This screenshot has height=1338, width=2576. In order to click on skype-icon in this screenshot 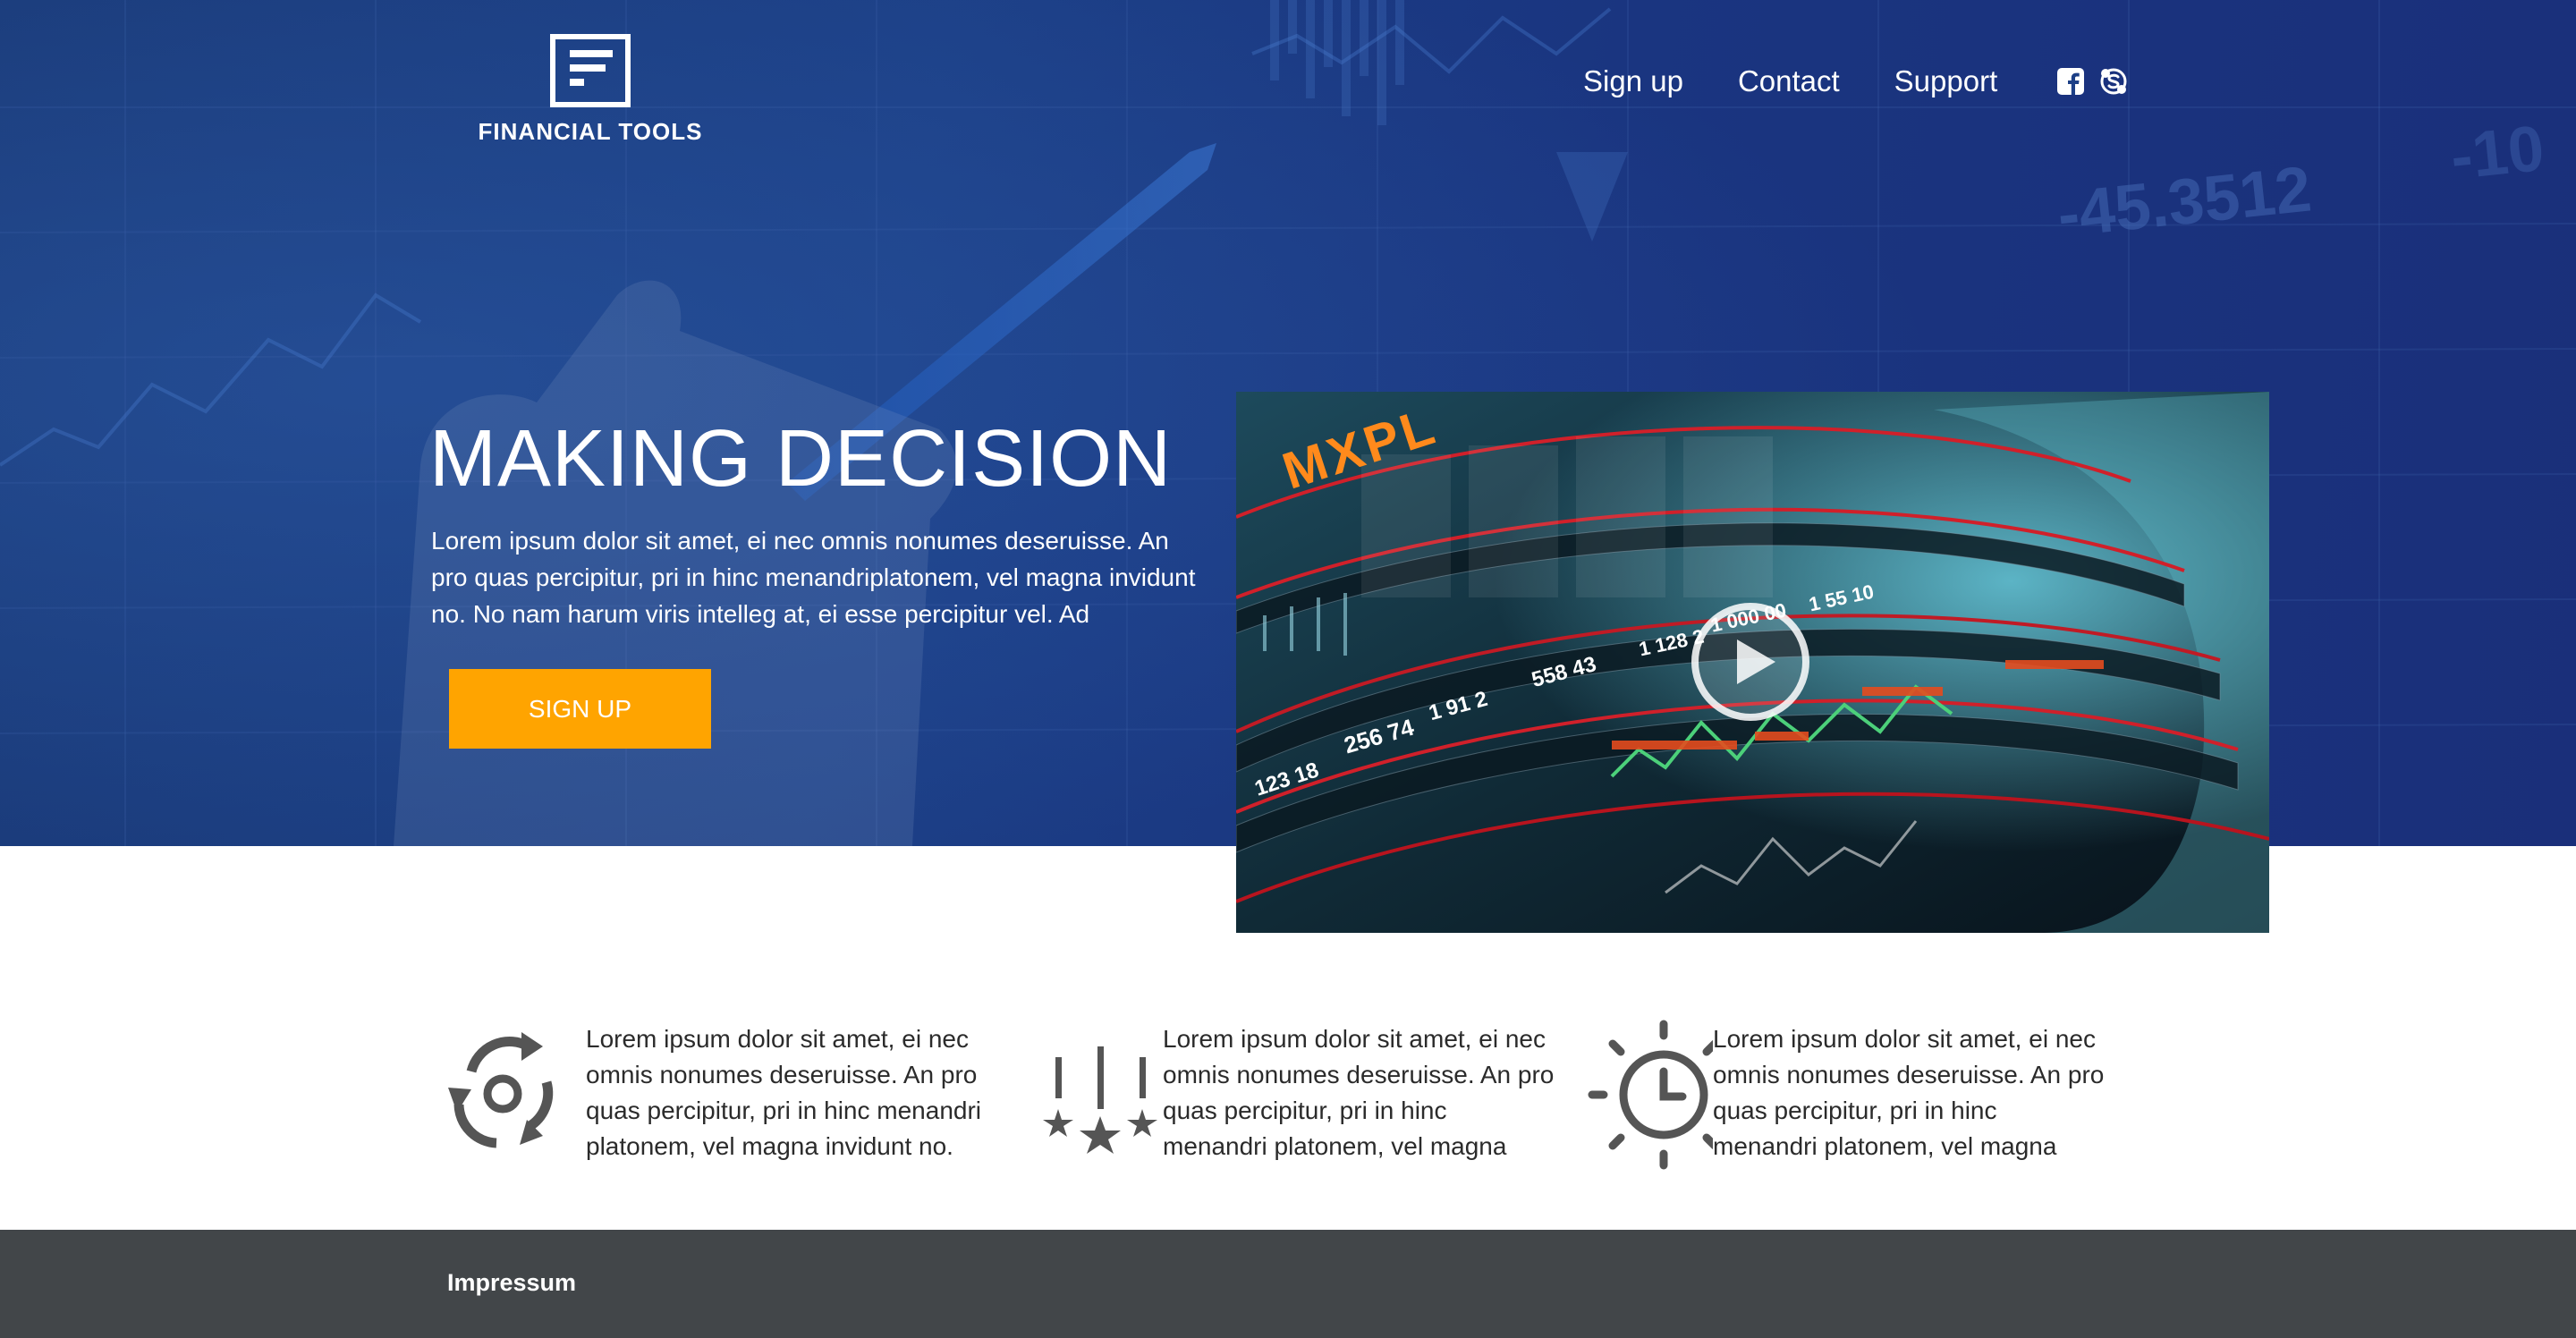, I will do `click(2113, 81)`.